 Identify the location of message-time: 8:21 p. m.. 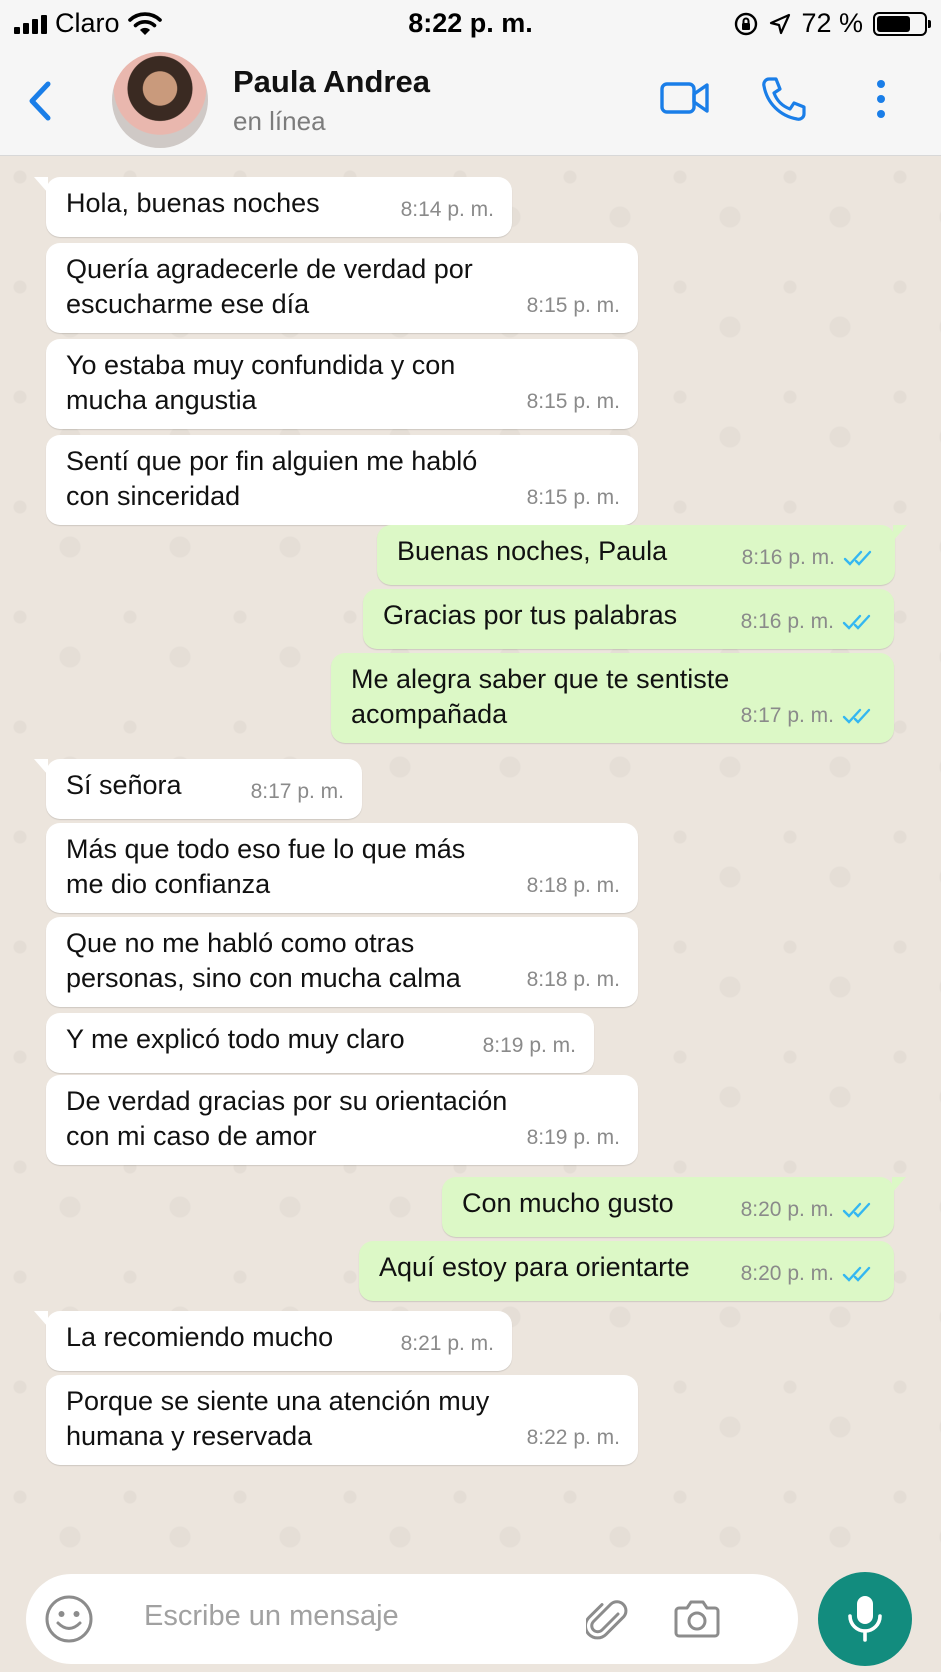
(447, 1343).